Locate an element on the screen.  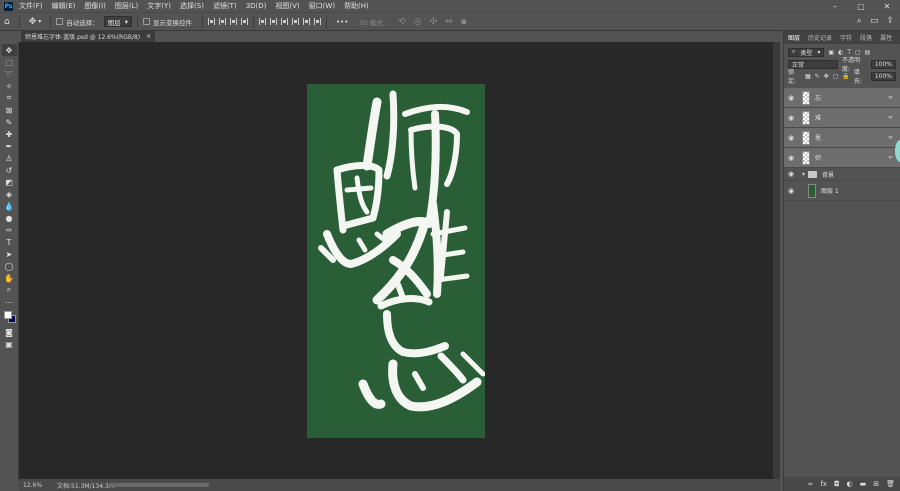
distribute-hcenter-icon is located at coordinates (307, 21).